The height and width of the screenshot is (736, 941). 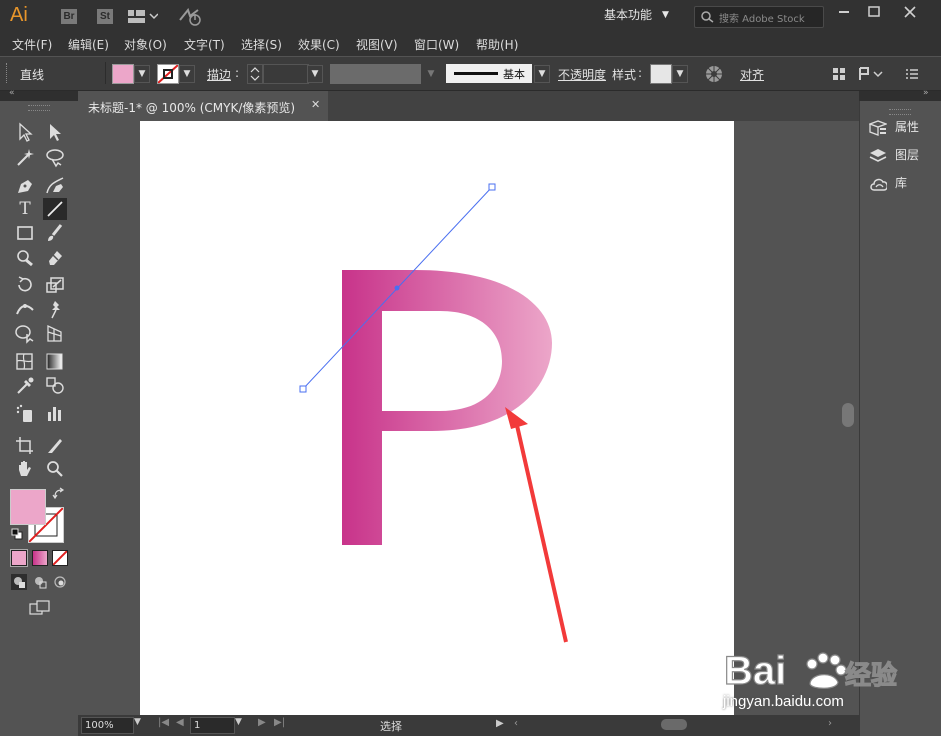 I want to click on stock-search-input: 搜索 Adobe Stock, so click(x=759, y=17).